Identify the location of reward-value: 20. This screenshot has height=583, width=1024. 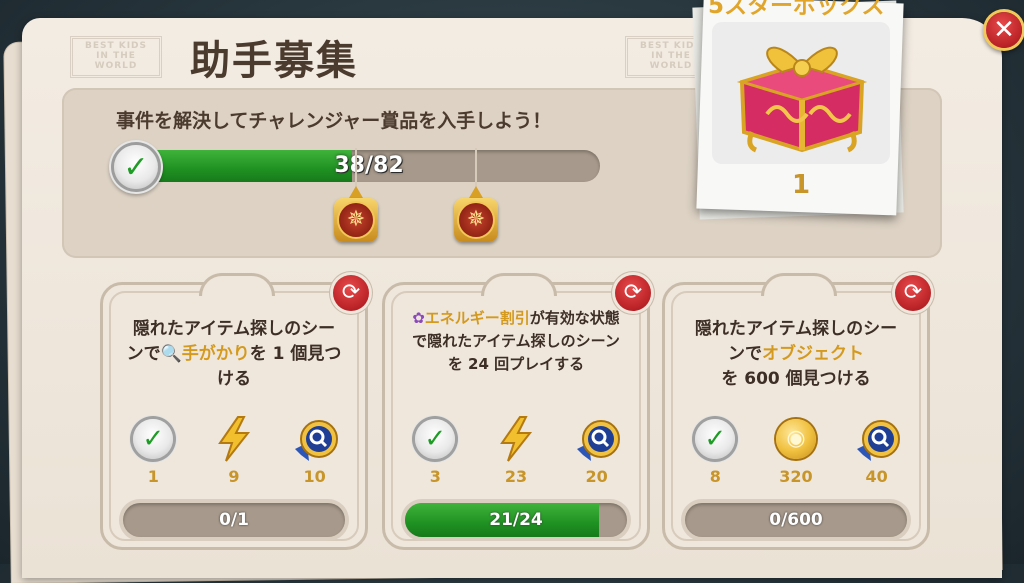
(596, 476).